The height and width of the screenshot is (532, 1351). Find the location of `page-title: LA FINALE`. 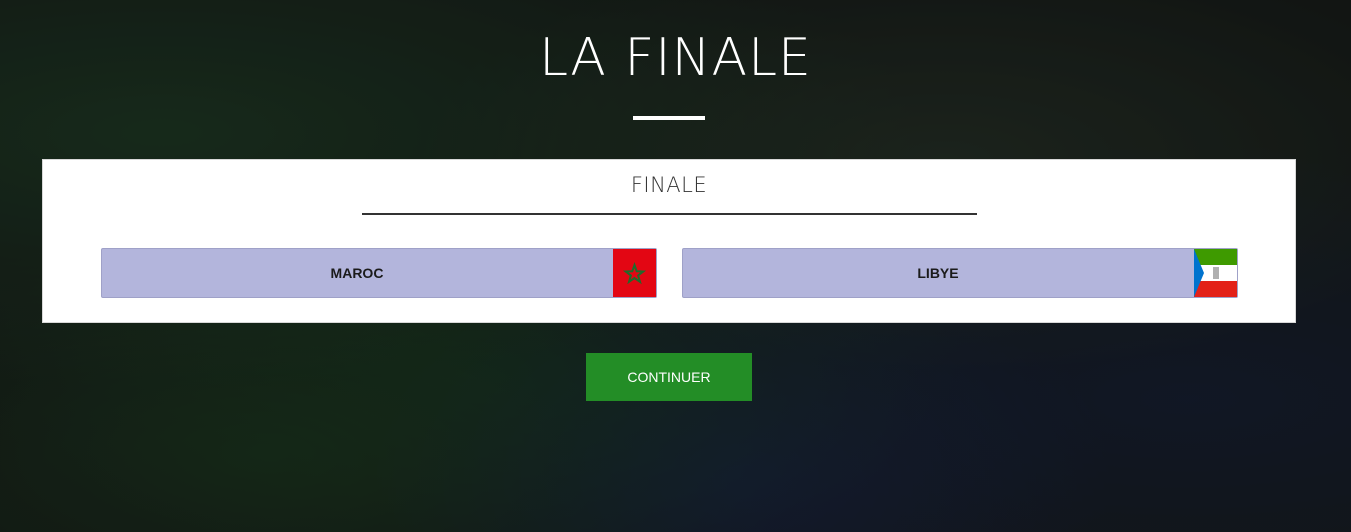

page-title: LA FINALE is located at coordinates (675, 58).